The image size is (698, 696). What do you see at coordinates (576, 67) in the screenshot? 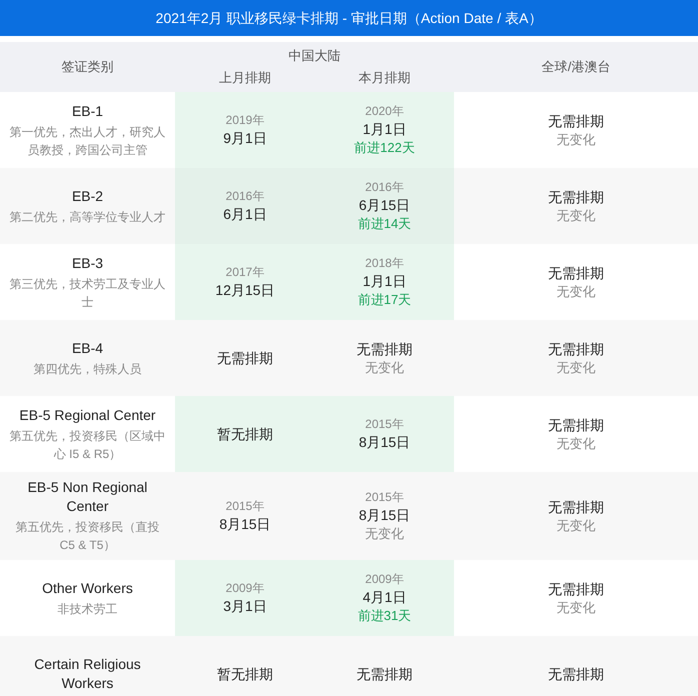
I see `column-header: 全球/港澳台` at bounding box center [576, 67].